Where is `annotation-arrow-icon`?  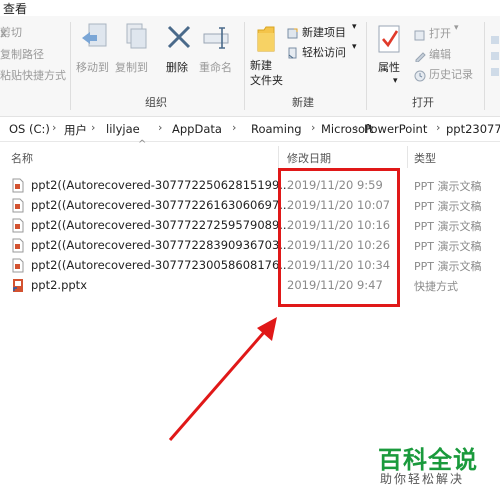
annotation-arrow-icon is located at coordinates (222, 379).